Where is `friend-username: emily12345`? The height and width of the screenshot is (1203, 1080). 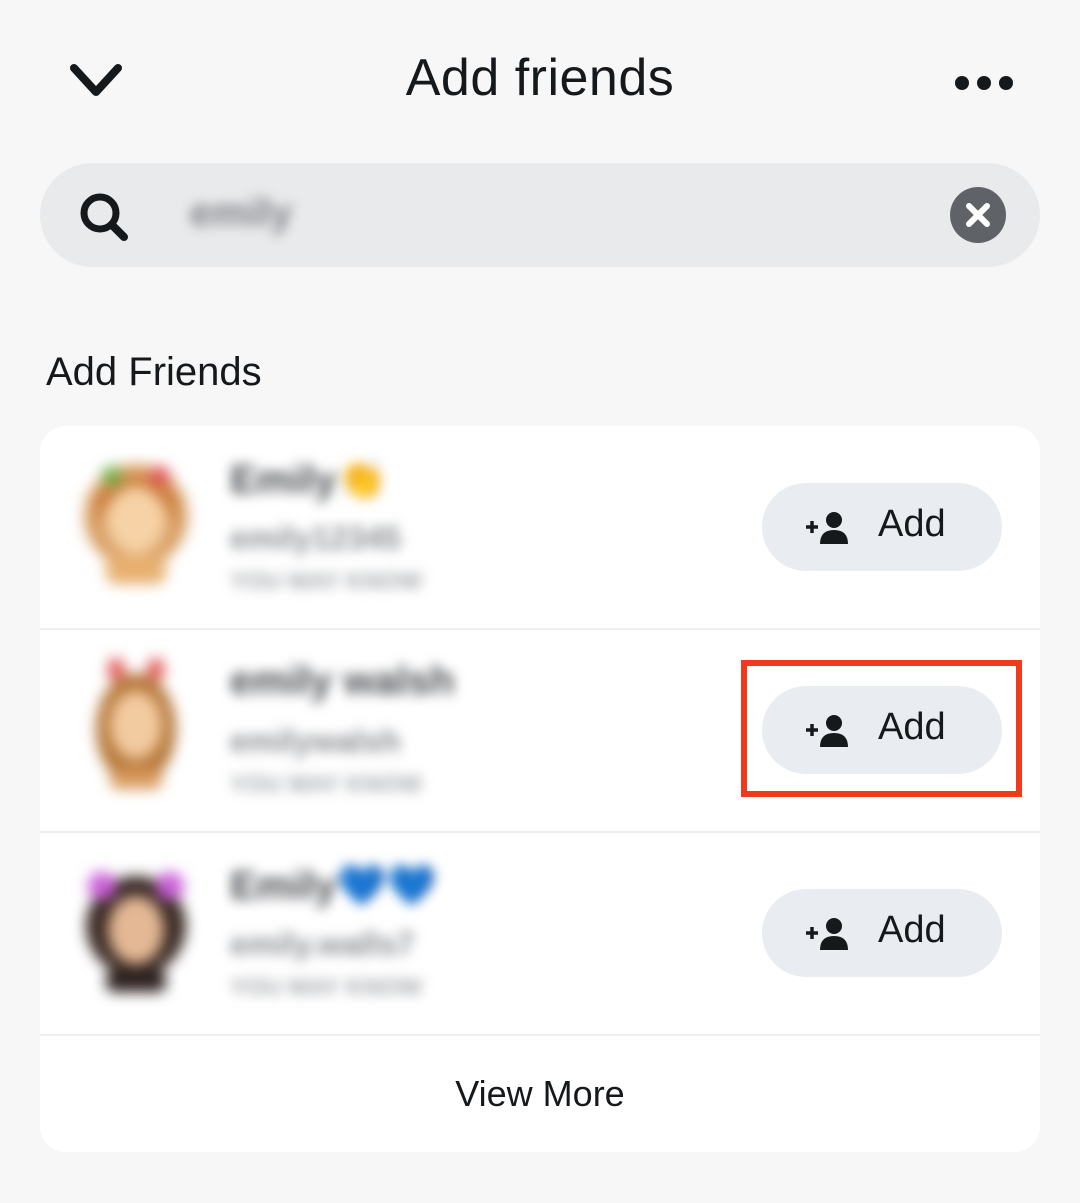
friend-username: emily12345 is located at coordinates (315, 538).